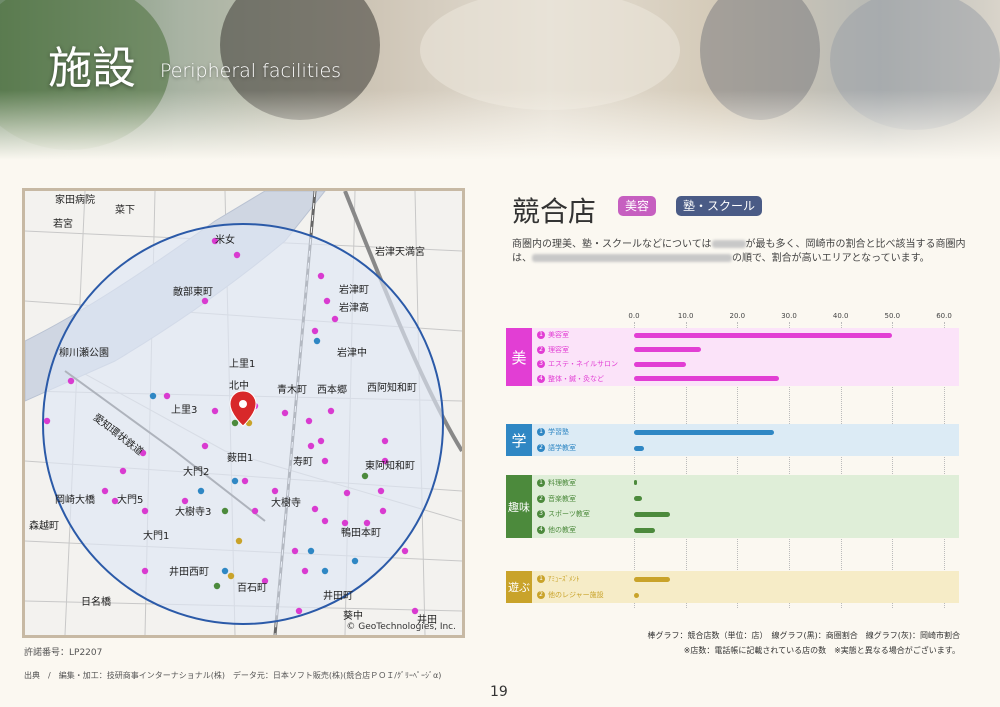 The width and height of the screenshot is (1000, 707). What do you see at coordinates (75, 500) in the screenshot?
I see `map-label: 岡崎大橋` at bounding box center [75, 500].